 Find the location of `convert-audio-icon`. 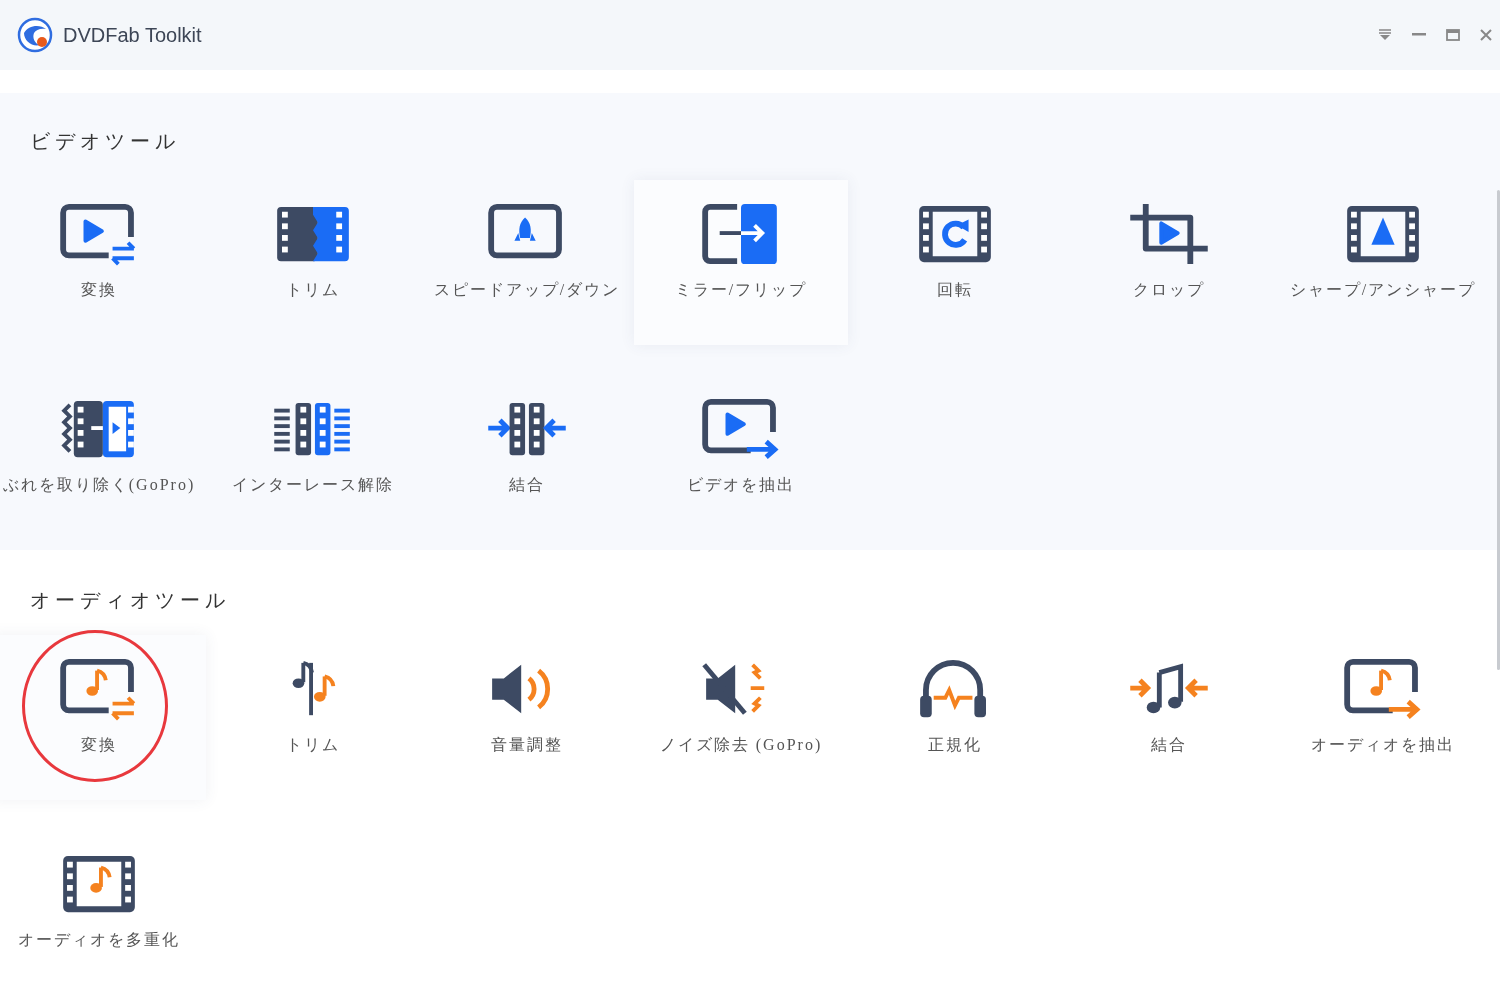

convert-audio-icon is located at coordinates (99, 690).